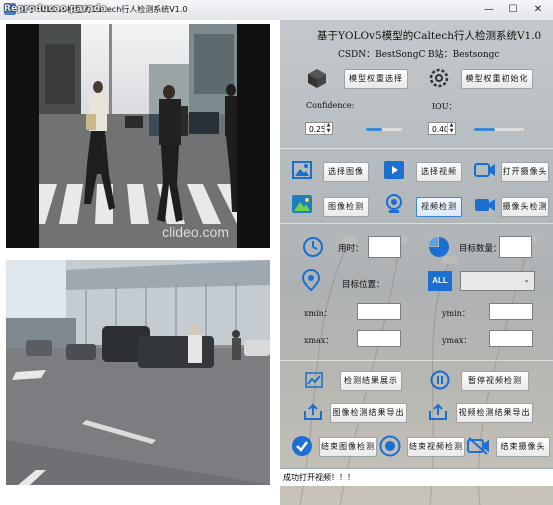 The height and width of the screenshot is (505, 553). What do you see at coordinates (376, 79) in the screenshot?
I see `select-weights-button: 模型权重选择` at bounding box center [376, 79].